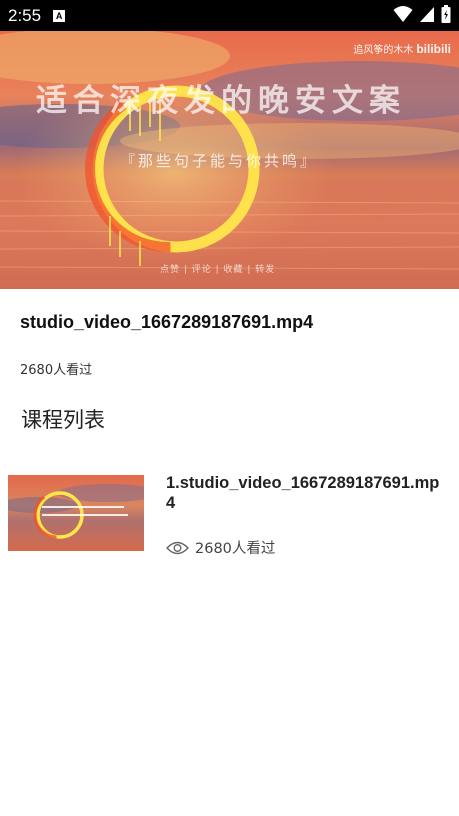  I want to click on hero-title: 适合深夜发的晚安文案, so click(221, 101).